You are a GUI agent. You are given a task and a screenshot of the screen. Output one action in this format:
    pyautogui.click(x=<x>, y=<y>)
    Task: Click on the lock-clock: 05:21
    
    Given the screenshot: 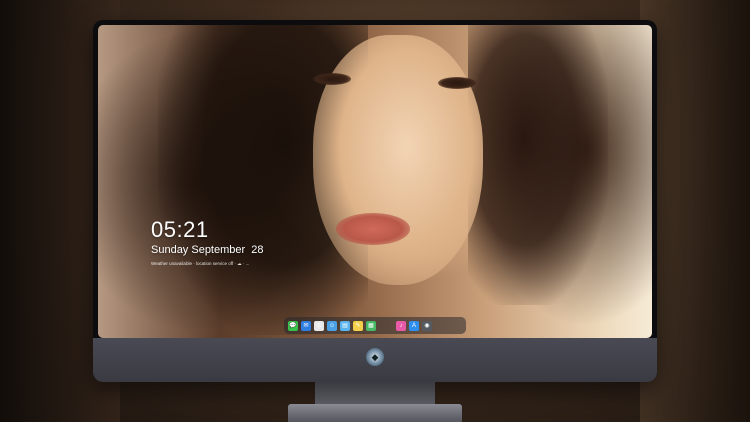 What is the action you would take?
    pyautogui.click(x=180, y=229)
    